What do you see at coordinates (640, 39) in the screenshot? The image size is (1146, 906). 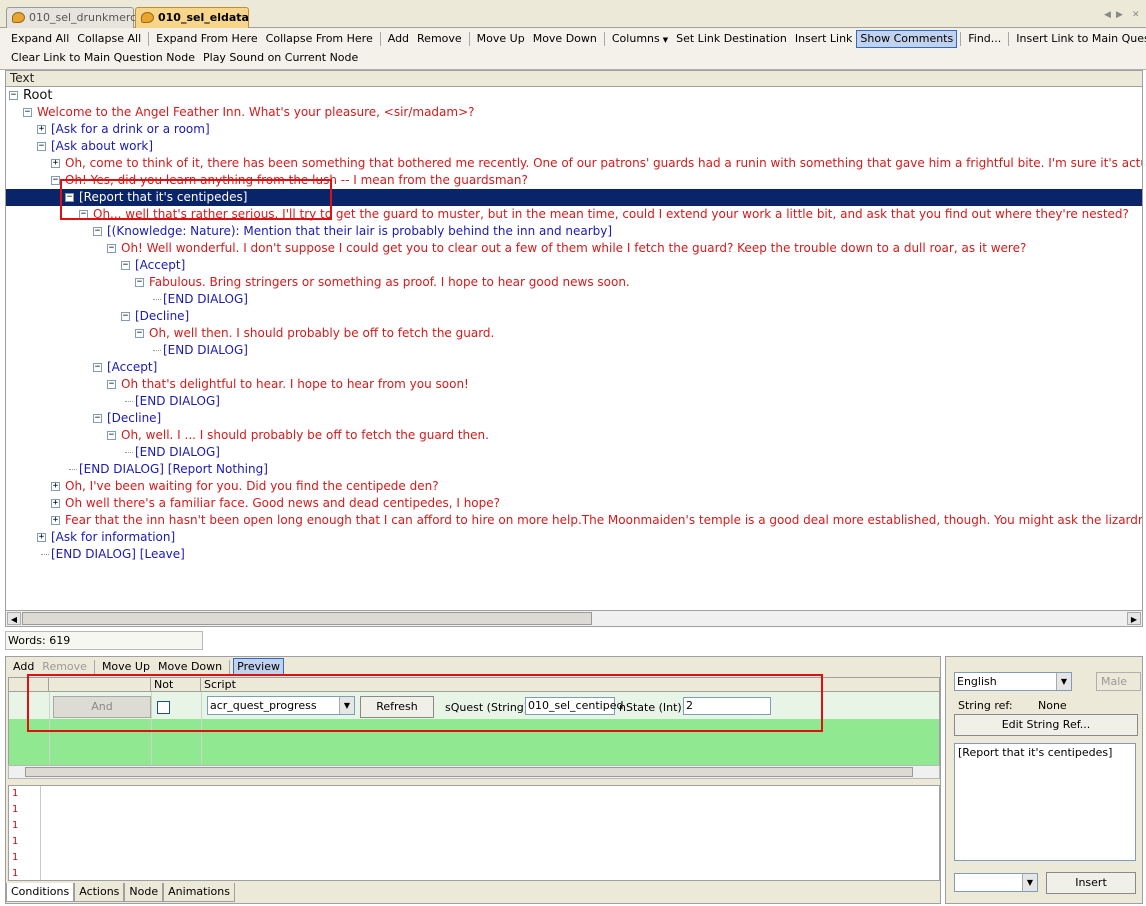 I see `columns-dropdown: Columns ▼` at bounding box center [640, 39].